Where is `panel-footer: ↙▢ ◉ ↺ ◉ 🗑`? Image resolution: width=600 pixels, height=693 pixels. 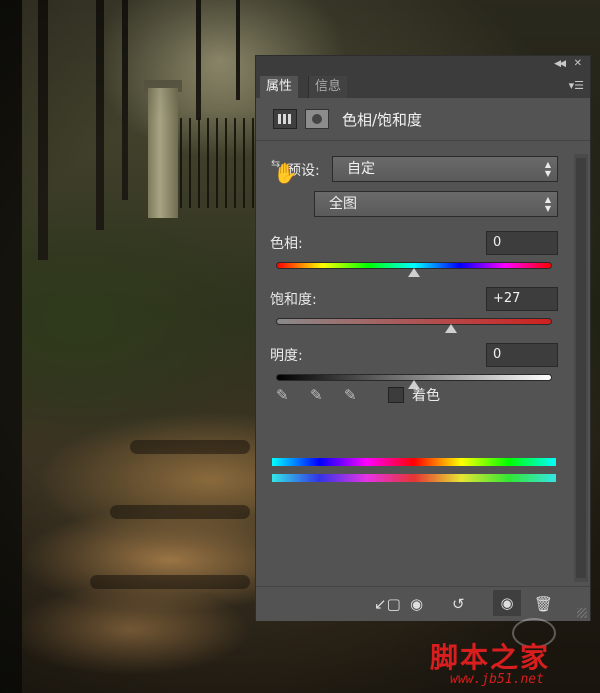 panel-footer: ↙▢ ◉ ↺ ◉ 🗑 is located at coordinates (423, 603).